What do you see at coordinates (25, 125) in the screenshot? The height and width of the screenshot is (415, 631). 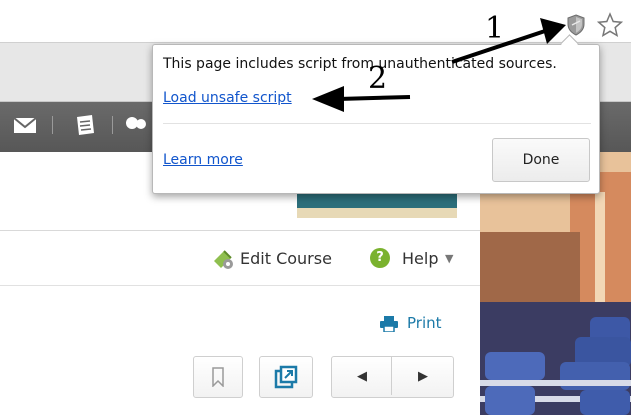 I see `mail-icon` at bounding box center [25, 125].